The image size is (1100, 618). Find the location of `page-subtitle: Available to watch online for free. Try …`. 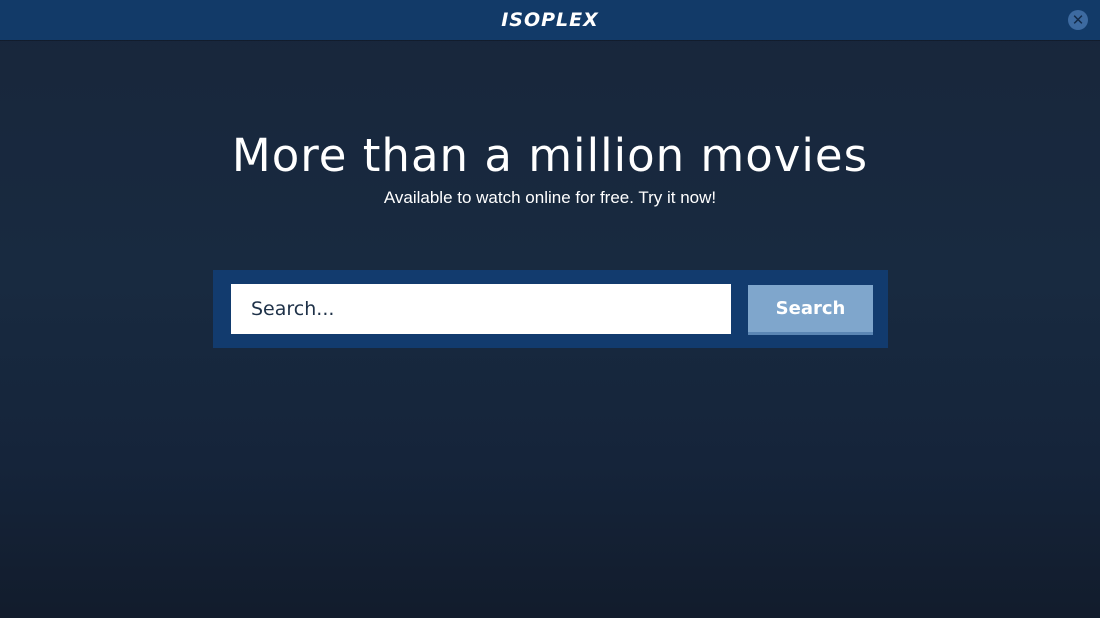

page-subtitle: Available to watch online for free. Try … is located at coordinates (550, 197).